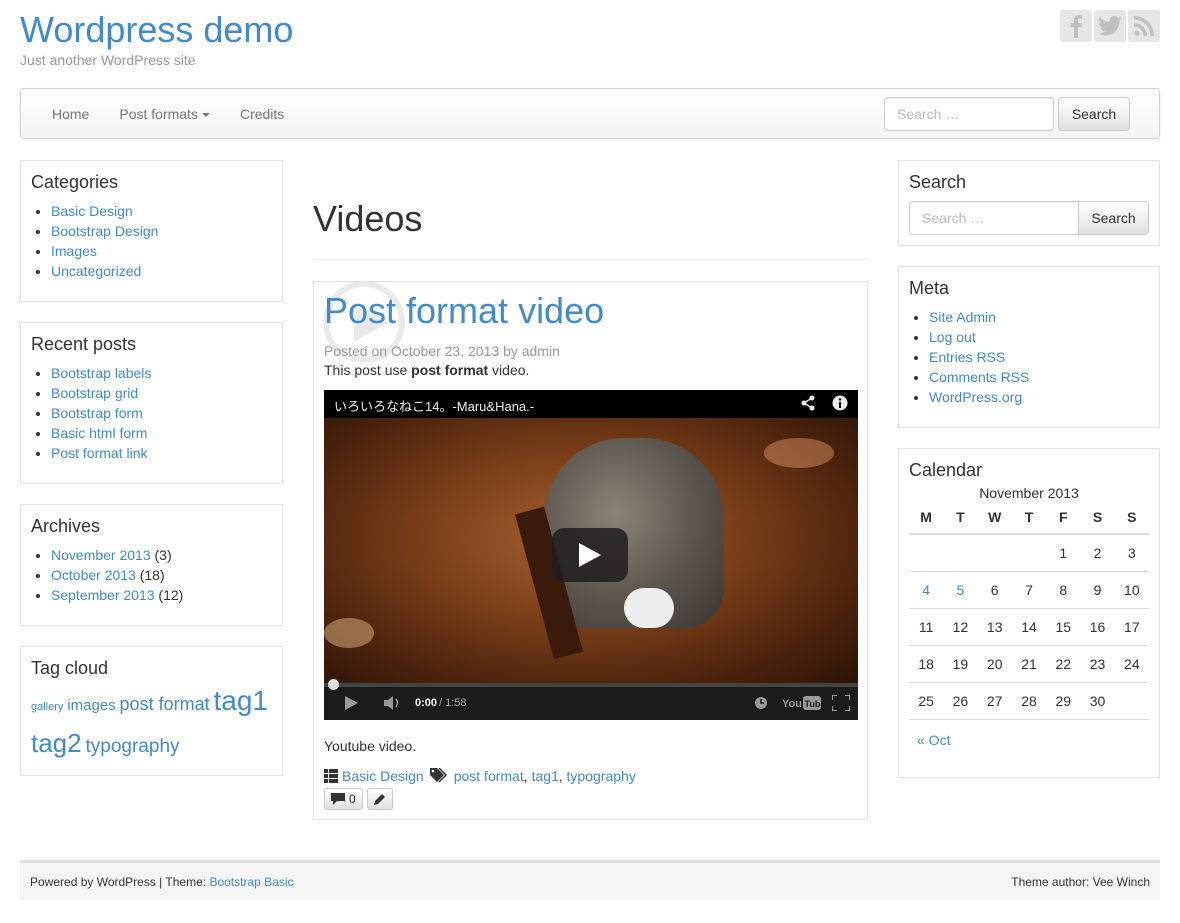  I want to click on site-title: Wordpress demo, so click(156, 30).